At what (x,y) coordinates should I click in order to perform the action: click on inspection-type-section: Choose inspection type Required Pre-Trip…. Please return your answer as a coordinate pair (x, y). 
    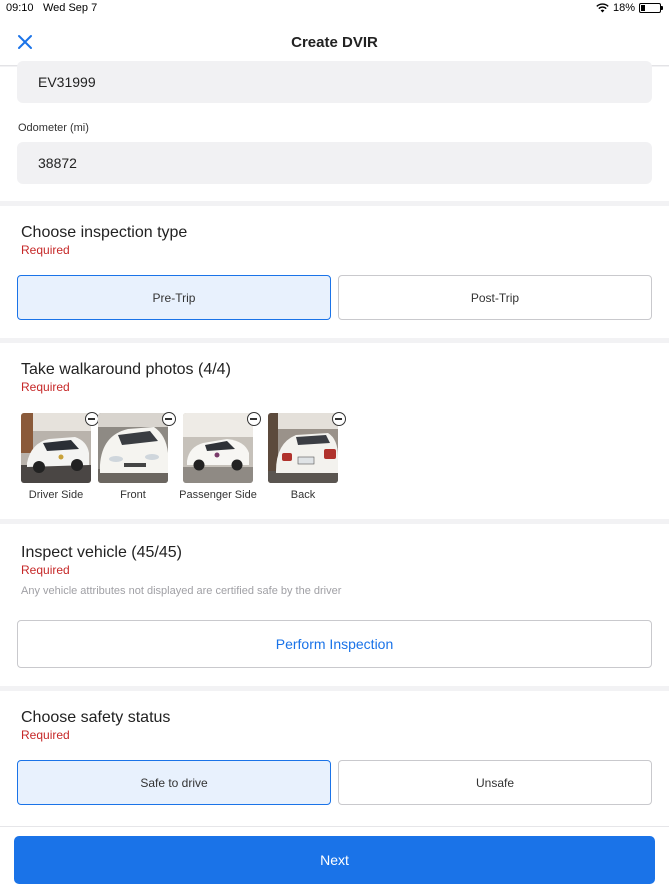
    Looking at the image, I should click on (334, 272).